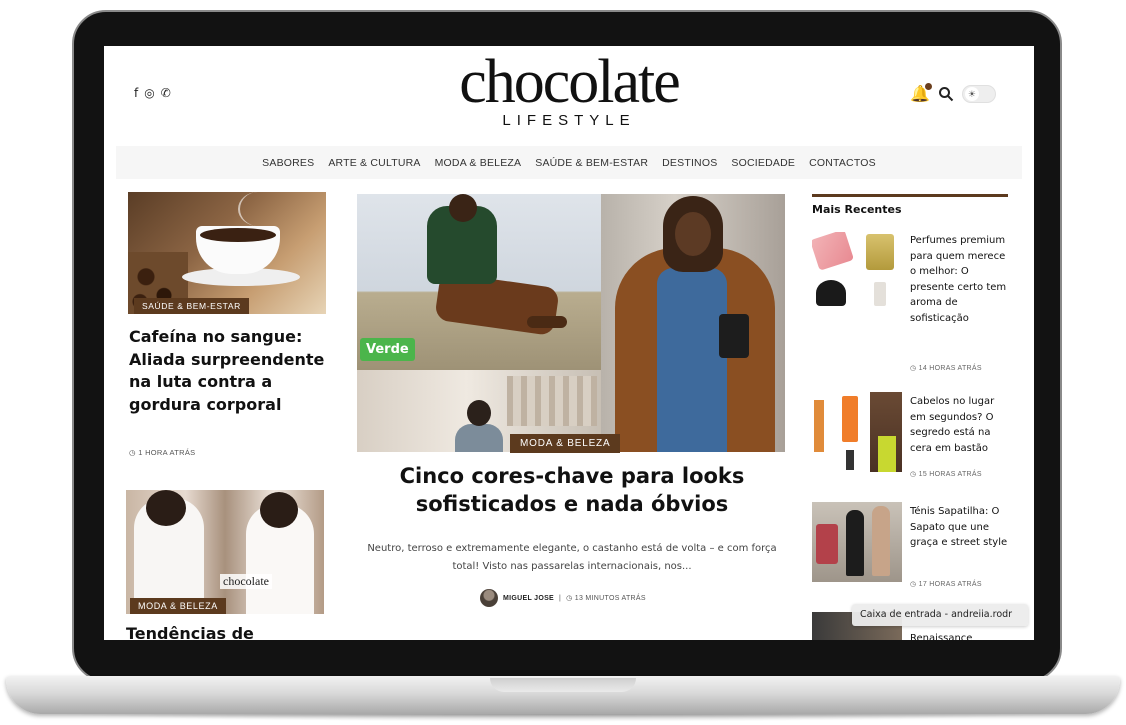 The image size is (1126, 725). What do you see at coordinates (136, 93) in the screenshot?
I see `facebook-icon: f` at bounding box center [136, 93].